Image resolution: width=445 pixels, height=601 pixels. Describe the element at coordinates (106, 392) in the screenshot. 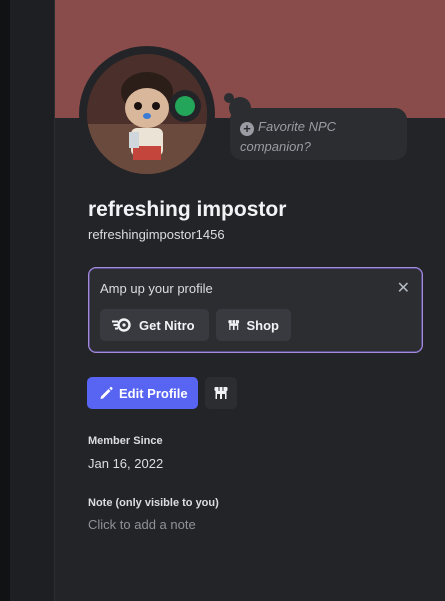

I see `pencil-icon` at that location.